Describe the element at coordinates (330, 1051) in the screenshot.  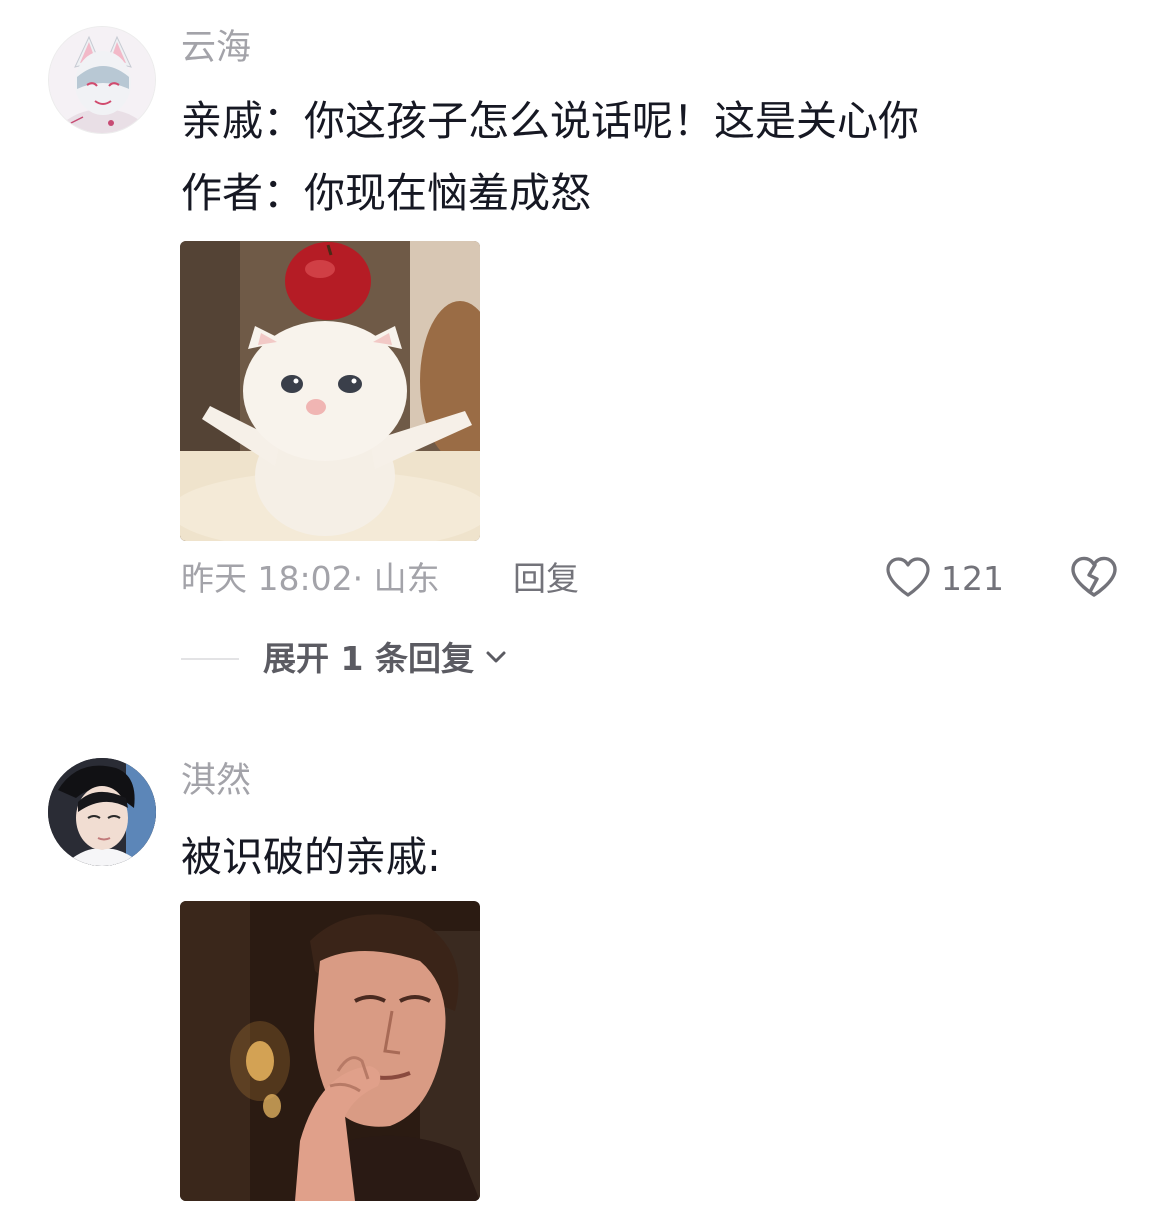
I see `man-thinking-sticker-image` at that location.